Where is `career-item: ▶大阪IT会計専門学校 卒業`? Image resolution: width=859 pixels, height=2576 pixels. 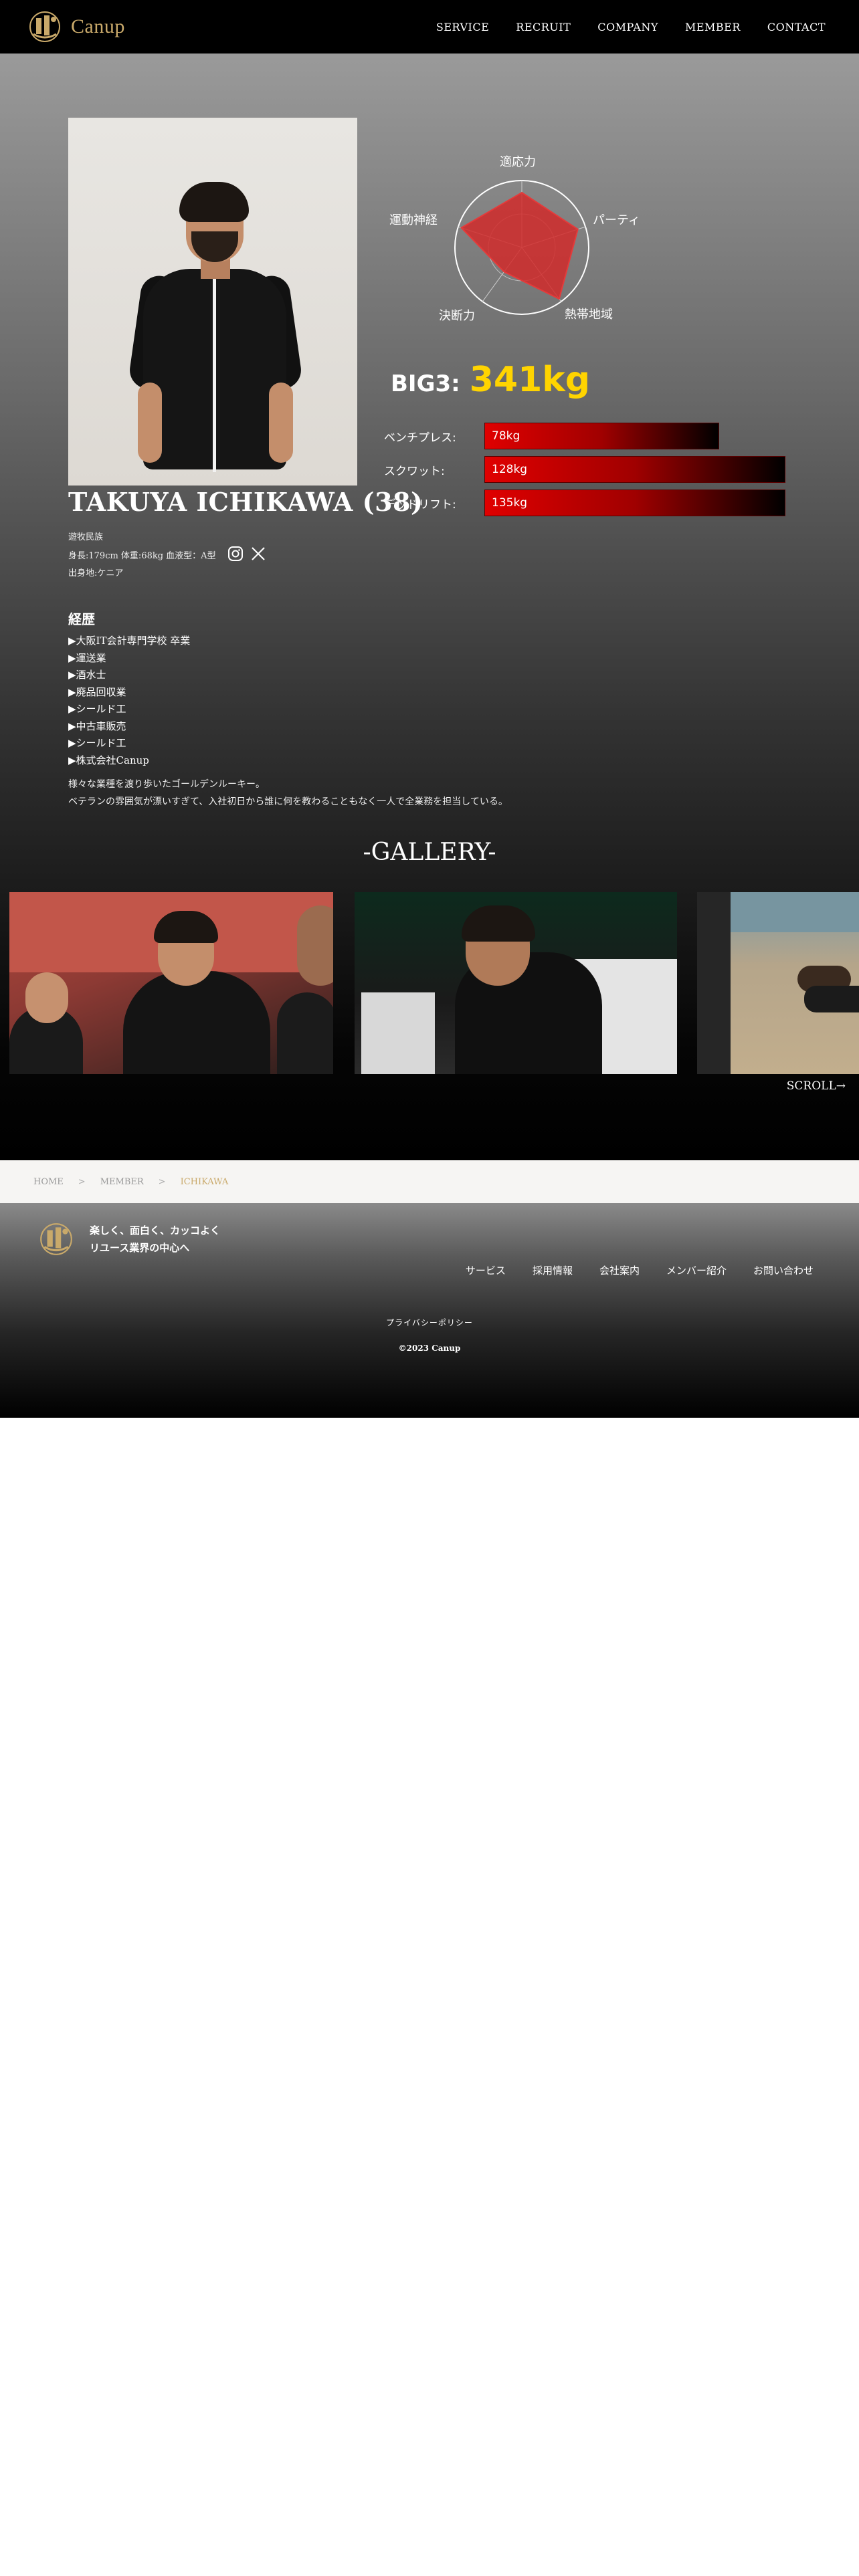 career-item: ▶大阪IT会計専門学校 卒業 is located at coordinates (129, 641).